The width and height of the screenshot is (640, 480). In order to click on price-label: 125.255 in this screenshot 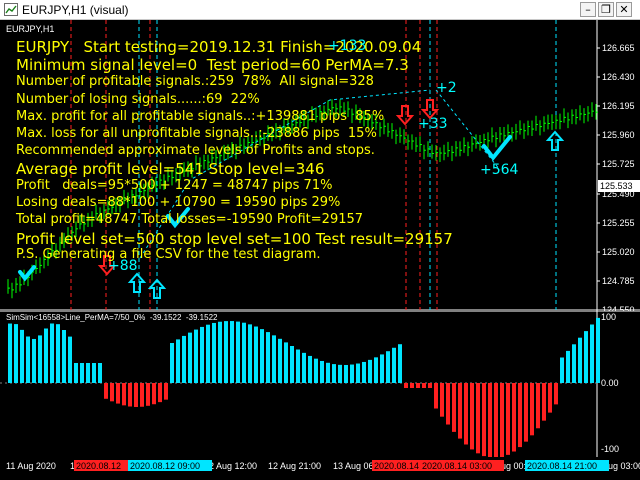, I will do `click(618, 223)`.